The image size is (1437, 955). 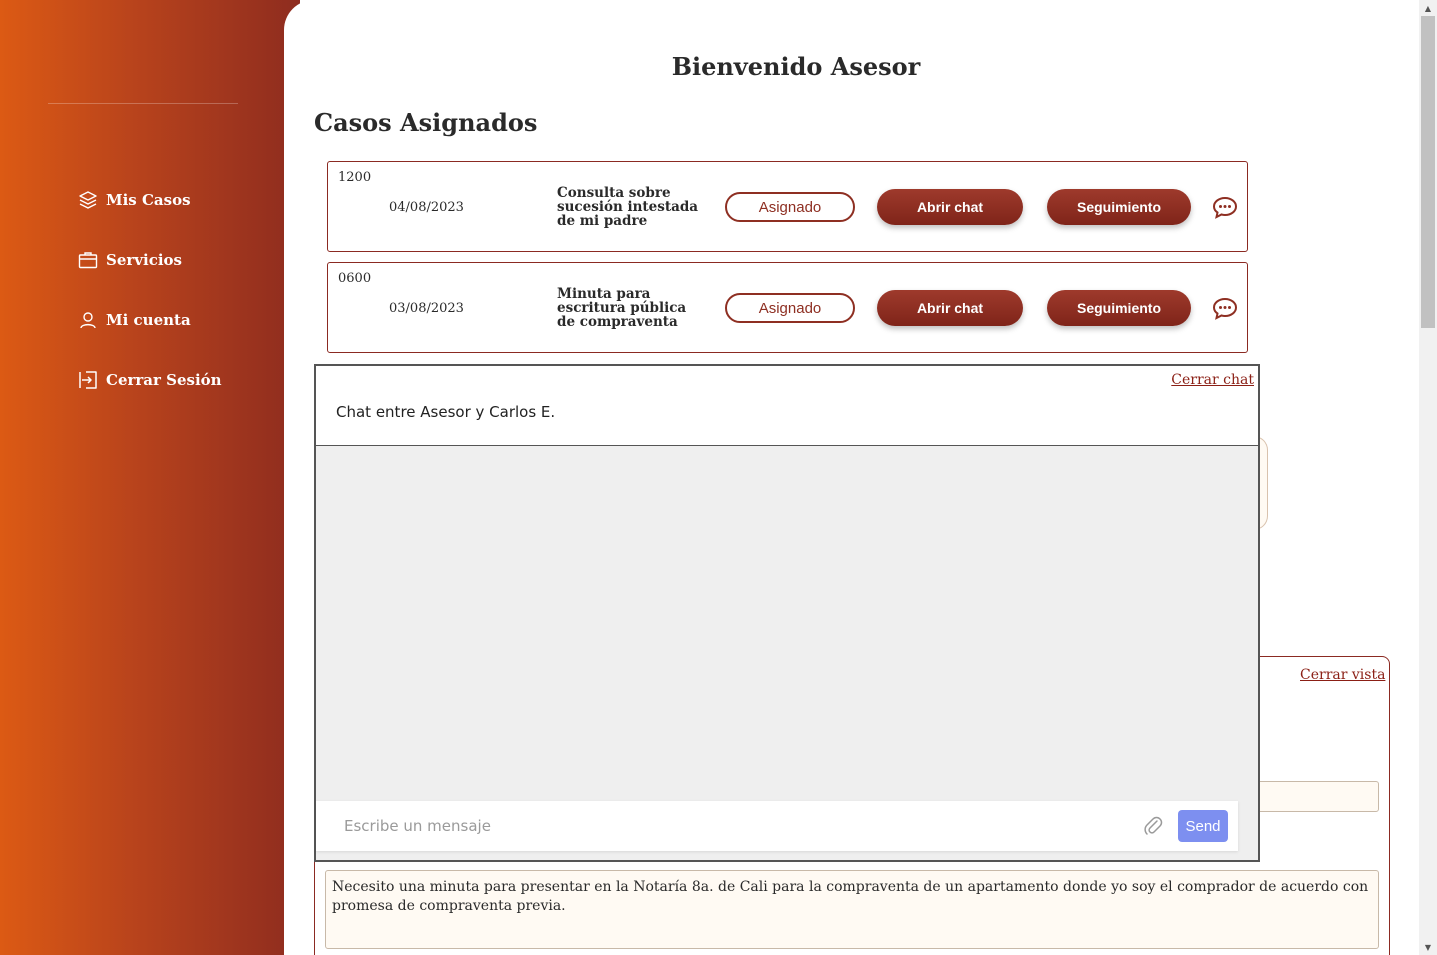 What do you see at coordinates (143, 103) in the screenshot?
I see `sidebar-divider` at bounding box center [143, 103].